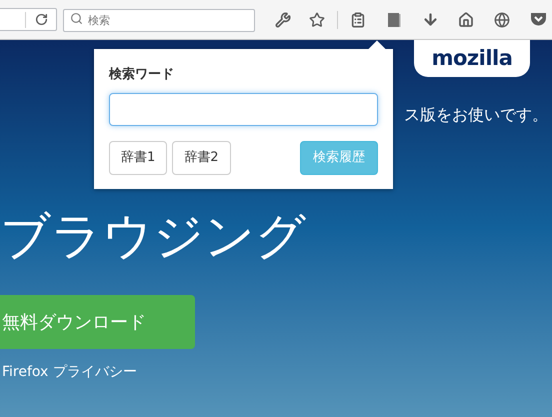  Describe the element at coordinates (76, 18) in the screenshot. I see `search-icon` at that location.